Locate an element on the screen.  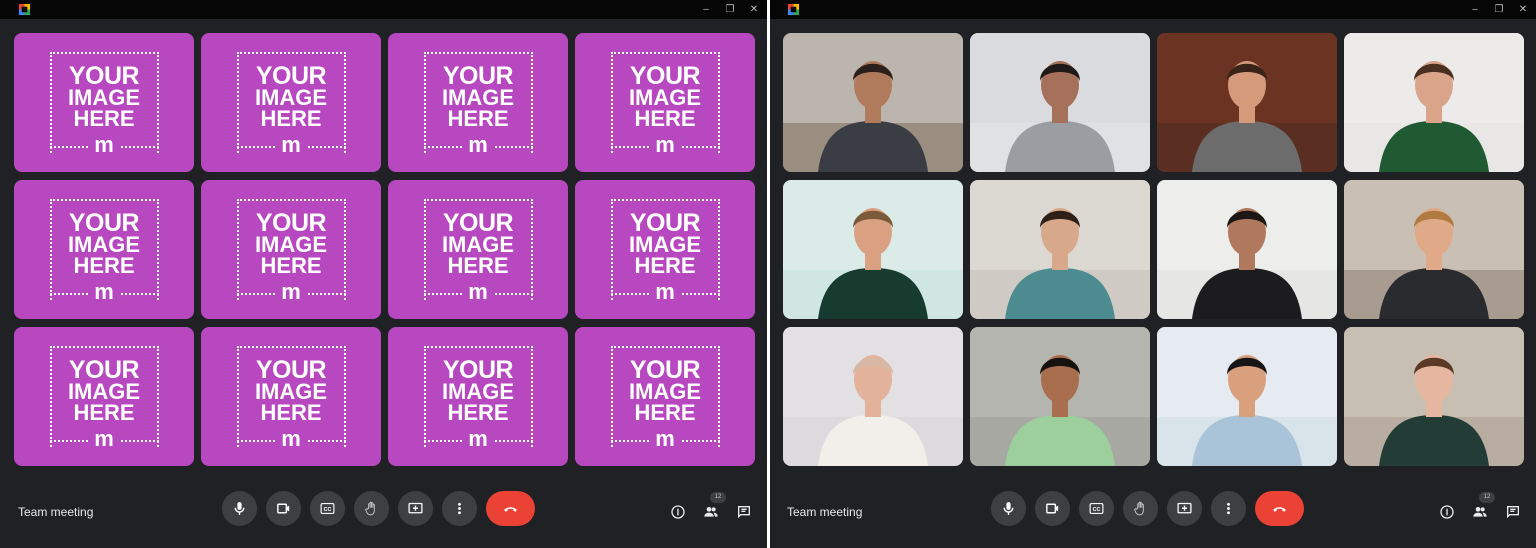
call-controls: CC is located at coordinates (1147, 508).